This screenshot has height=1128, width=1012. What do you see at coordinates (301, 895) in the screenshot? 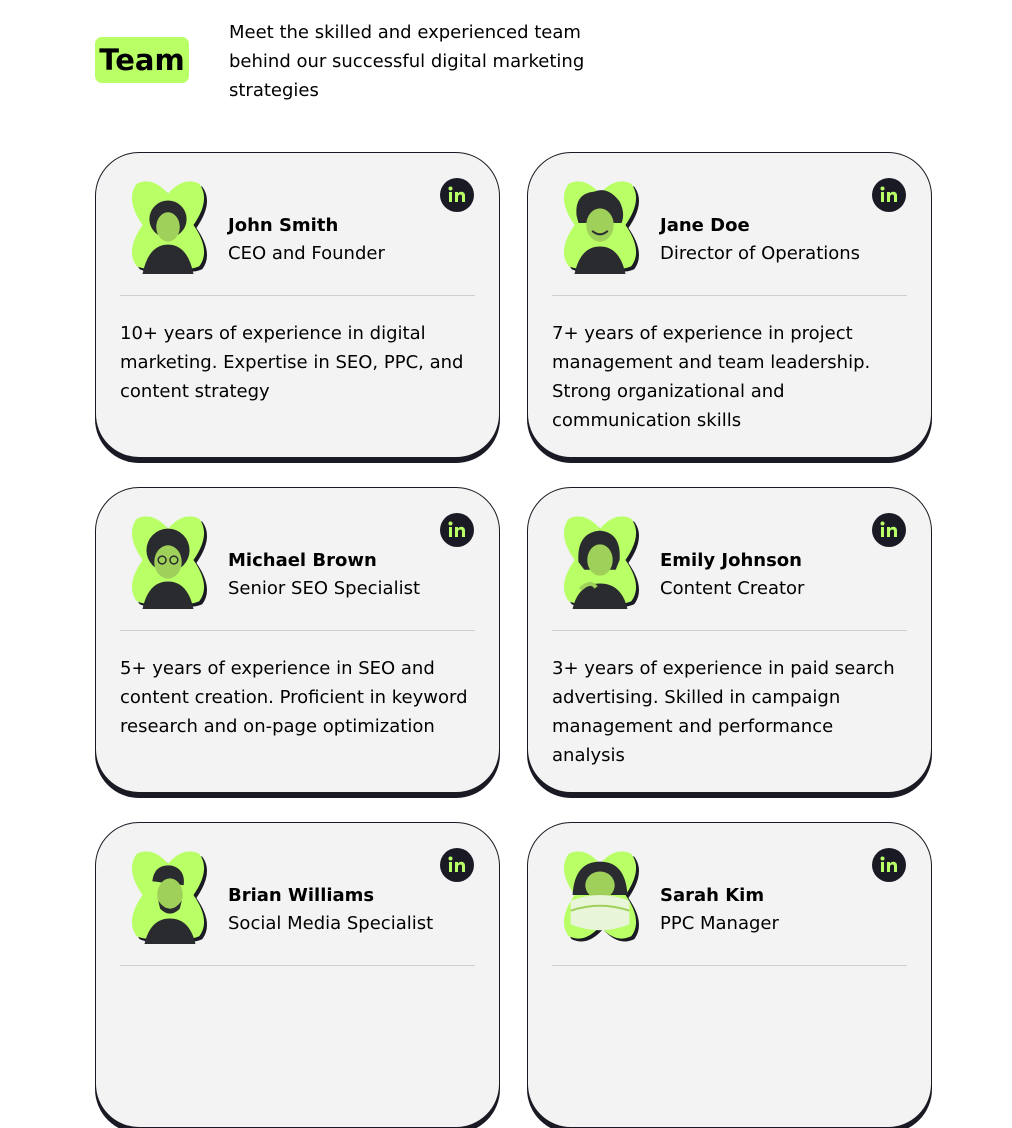
I see `member-name: Brian Williams` at bounding box center [301, 895].